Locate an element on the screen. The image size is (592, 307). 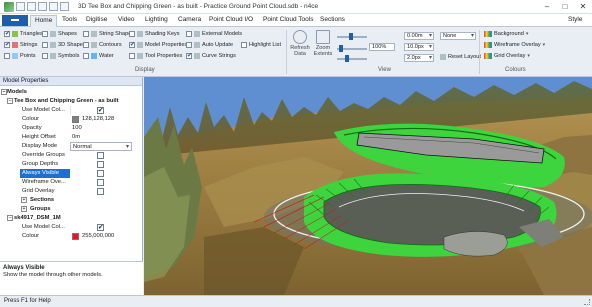
points-icon is located at coordinates (15, 56).